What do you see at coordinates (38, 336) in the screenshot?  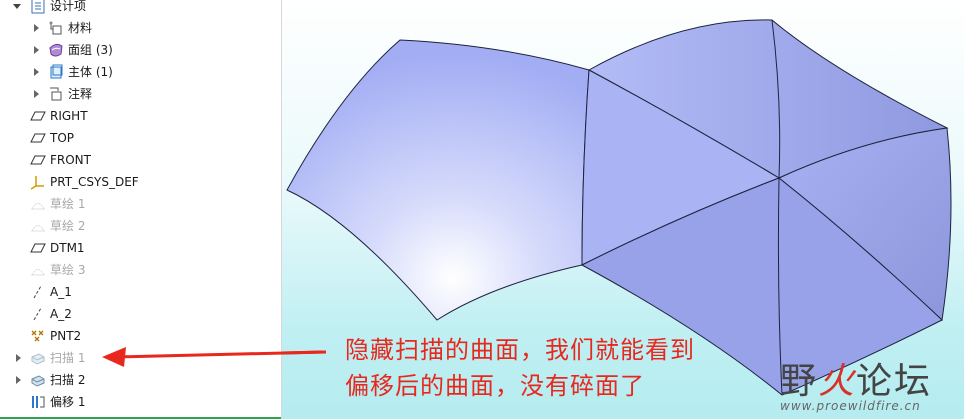 I see `datum-point-icon` at bounding box center [38, 336].